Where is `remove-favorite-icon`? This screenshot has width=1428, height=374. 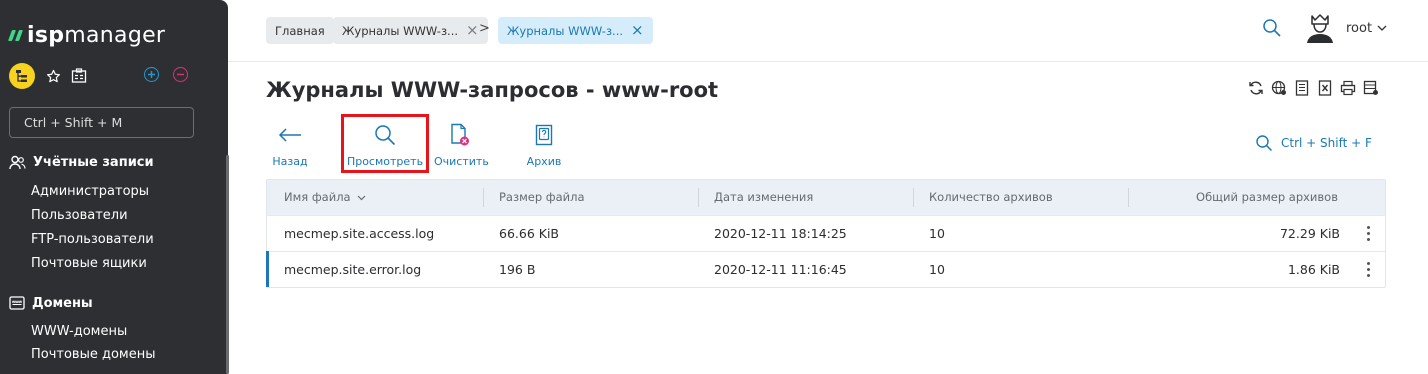
remove-favorite-icon is located at coordinates (180, 74).